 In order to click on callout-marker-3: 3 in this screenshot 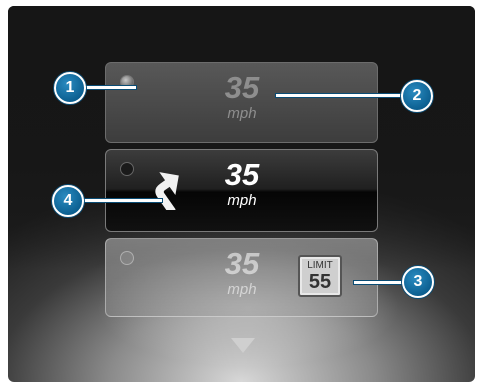, I will do `click(418, 282)`.